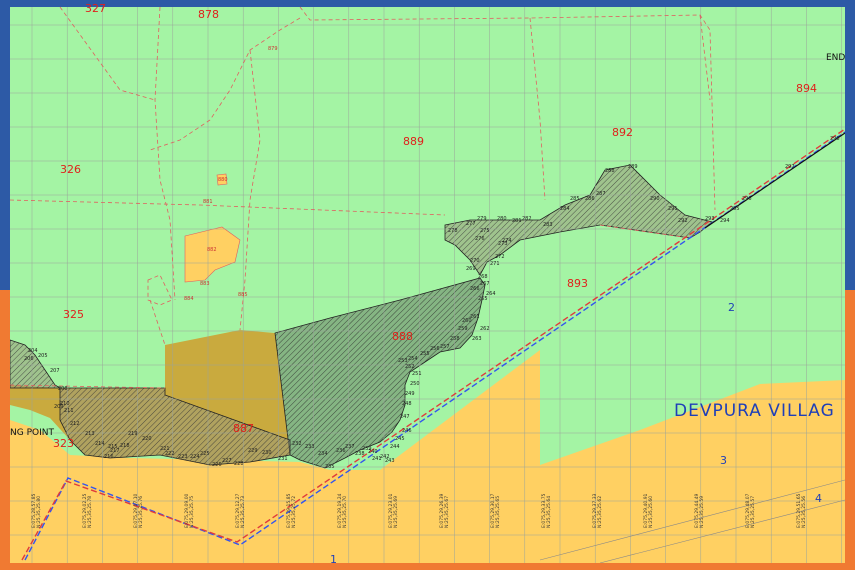 This screenshot has width=855, height=570. What do you see at coordinates (790, 167) in the screenshot?
I see `survey-point-label: 297` at bounding box center [790, 167].